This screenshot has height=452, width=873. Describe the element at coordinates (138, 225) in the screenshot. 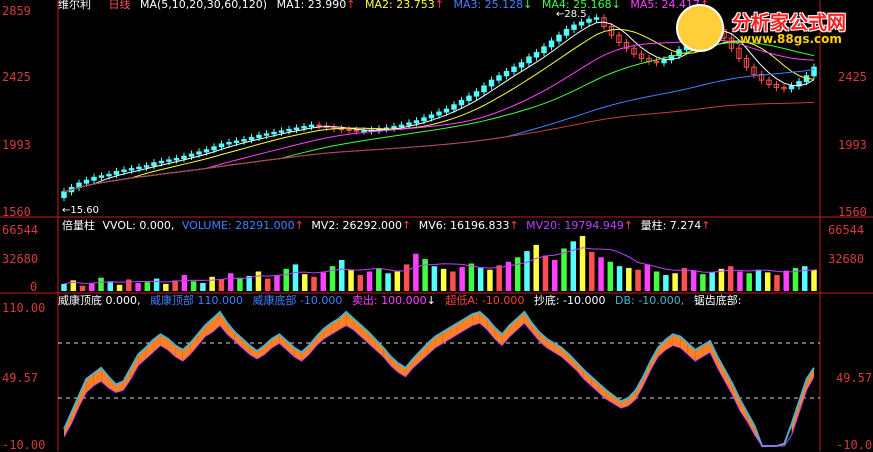

I see `vvol-label: VVOL: 0.000,` at that location.